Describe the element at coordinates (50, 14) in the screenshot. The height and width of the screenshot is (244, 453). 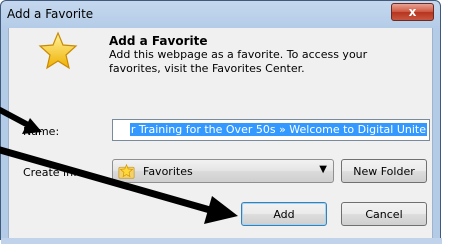
I see `window-title: Add a Favorite` at that location.